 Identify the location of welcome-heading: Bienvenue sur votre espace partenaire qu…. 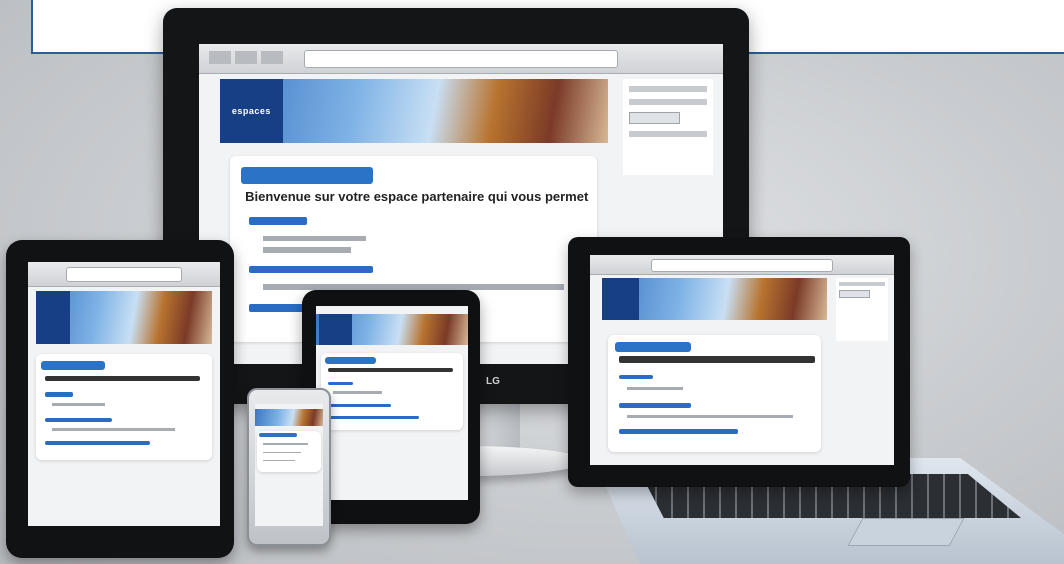
(417, 197).